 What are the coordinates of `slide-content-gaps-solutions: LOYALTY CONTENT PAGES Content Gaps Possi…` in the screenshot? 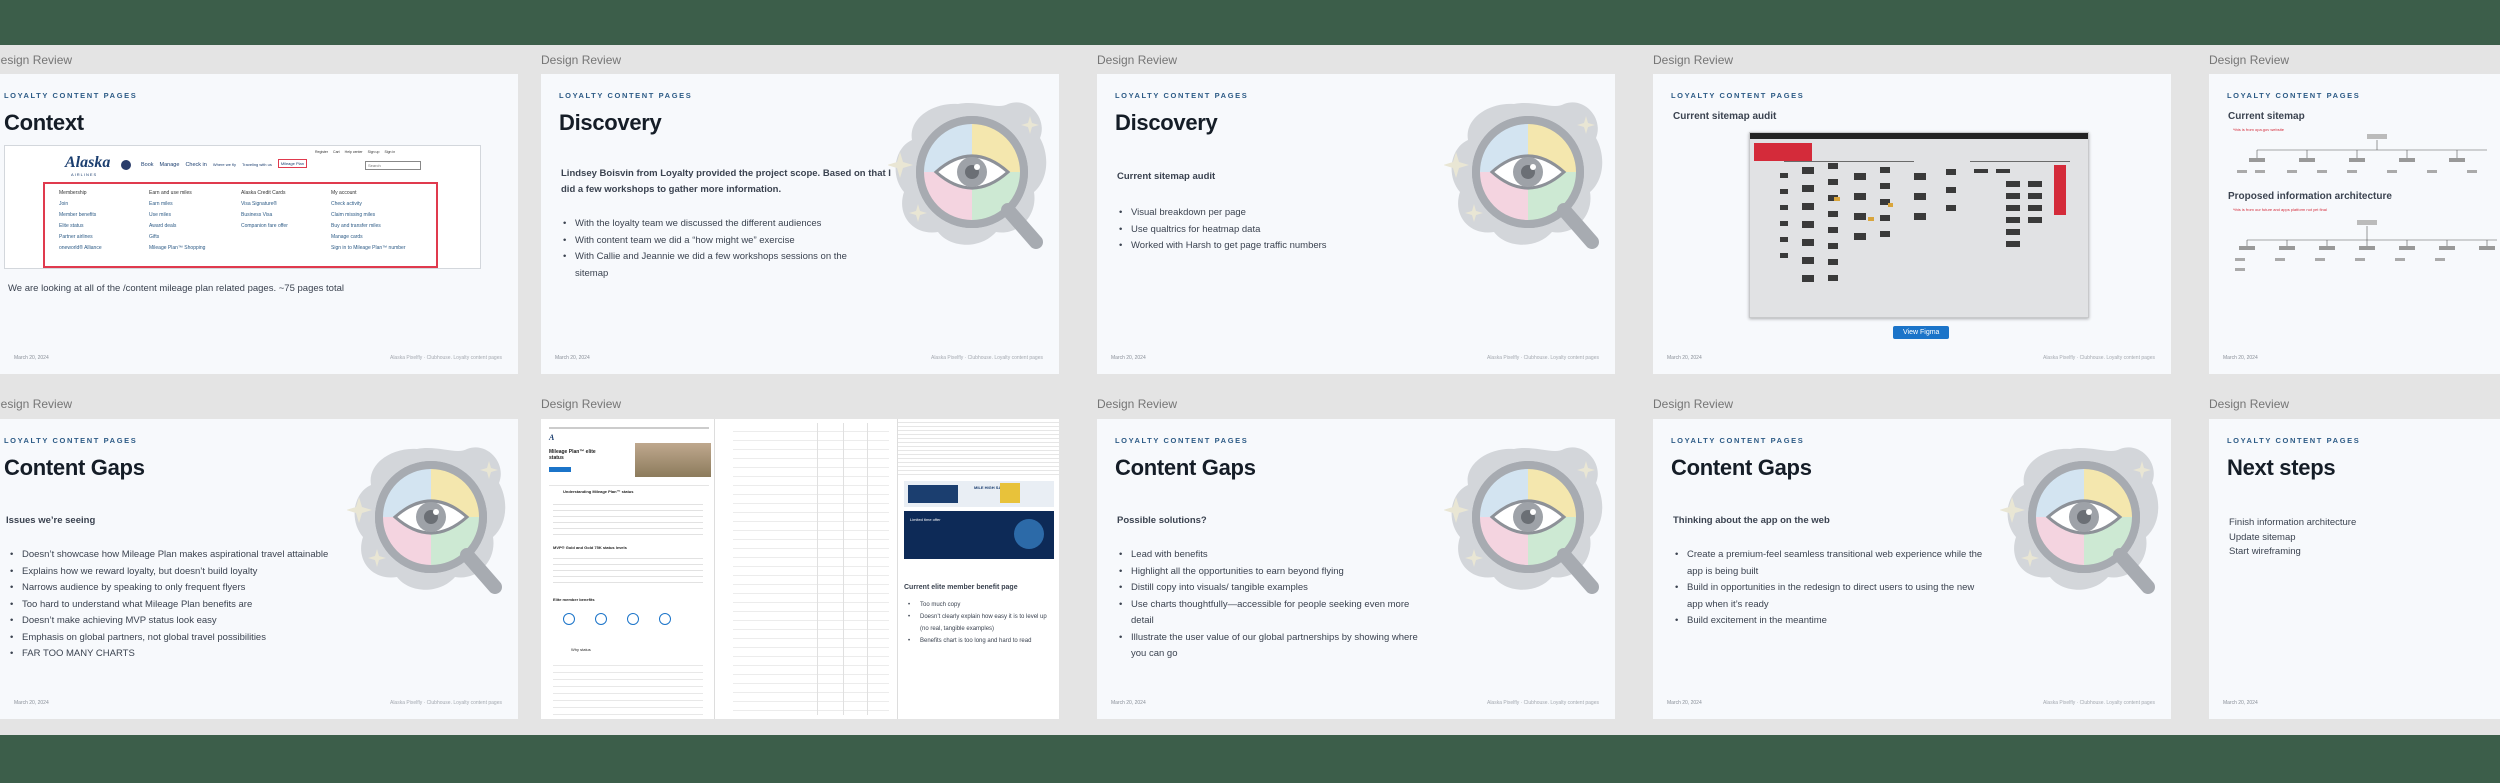 It's located at (1356, 569).